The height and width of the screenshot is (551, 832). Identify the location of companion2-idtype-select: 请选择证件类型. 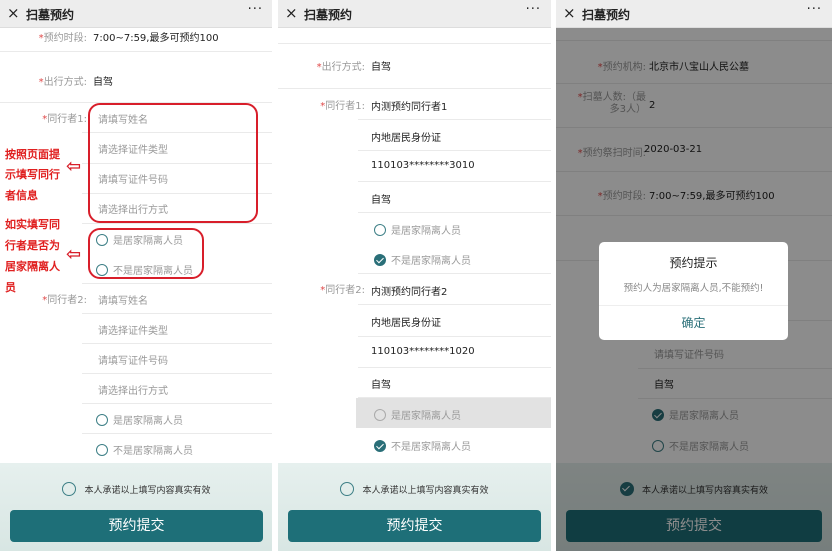
(133, 329).